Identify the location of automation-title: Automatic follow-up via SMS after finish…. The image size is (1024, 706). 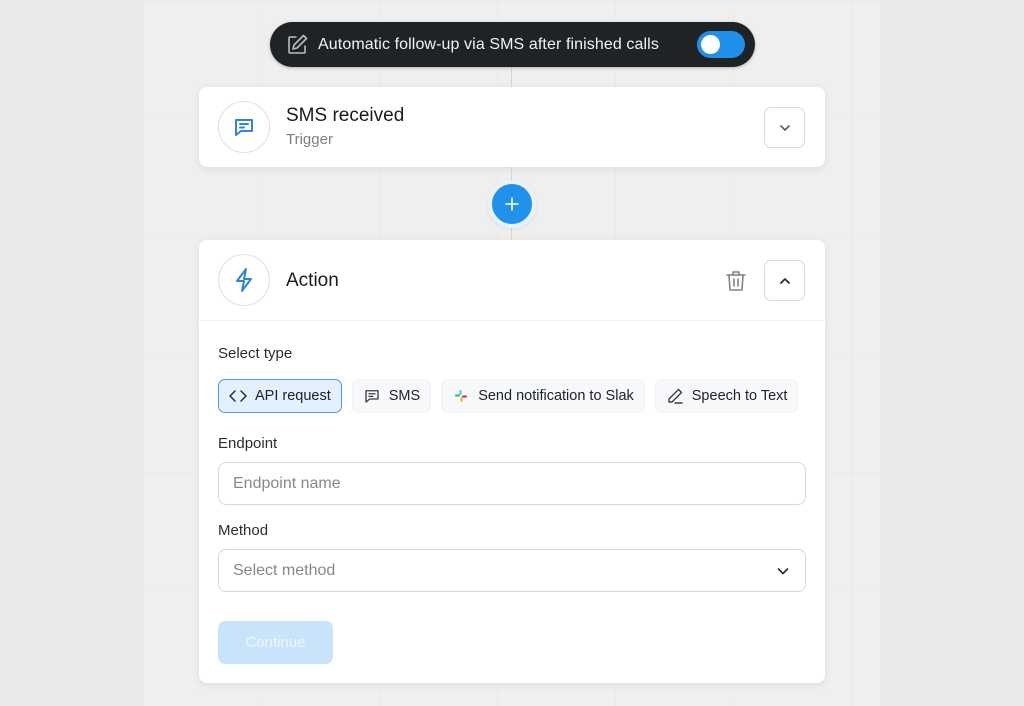
(488, 45).